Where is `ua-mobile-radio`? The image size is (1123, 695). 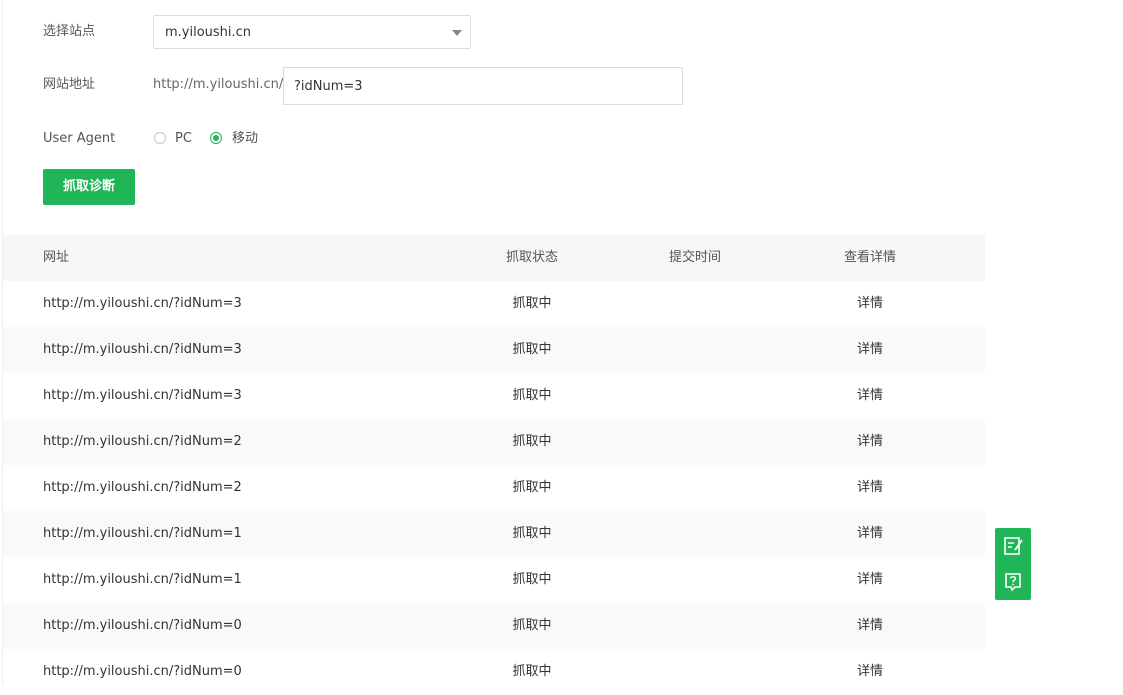
ua-mobile-radio is located at coordinates (216, 138).